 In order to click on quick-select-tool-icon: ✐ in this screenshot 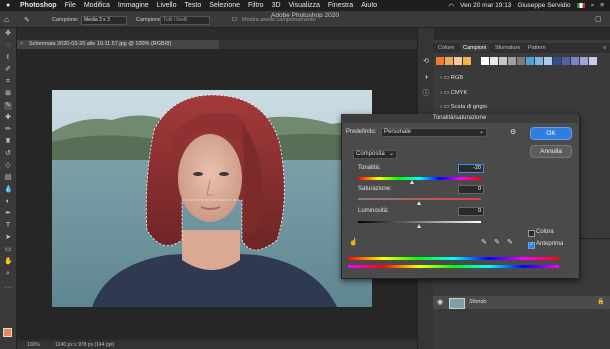, I will do `click(8, 70)`.